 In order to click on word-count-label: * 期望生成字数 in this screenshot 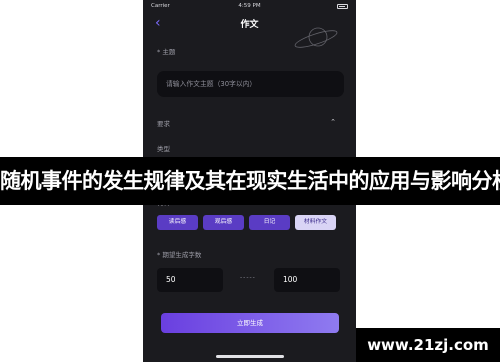, I will do `click(179, 255)`.